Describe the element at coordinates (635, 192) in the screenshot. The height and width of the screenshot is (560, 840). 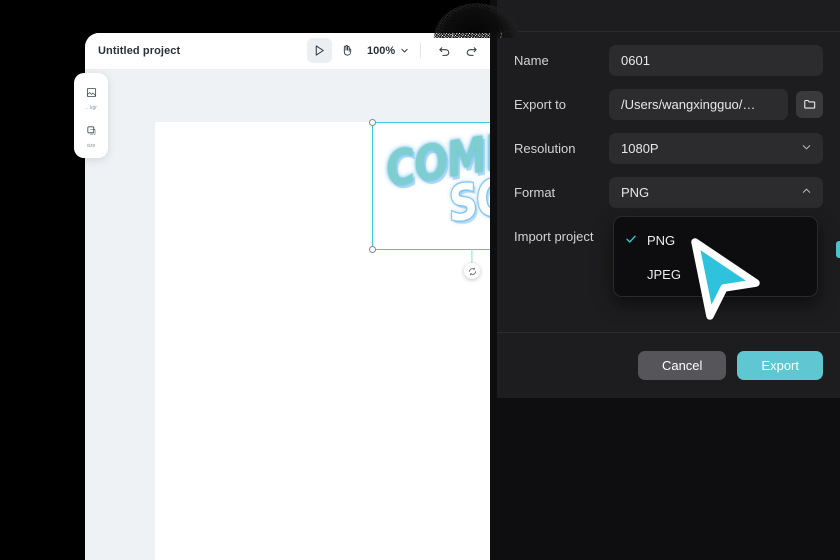
I see `format-value: PNG` at that location.